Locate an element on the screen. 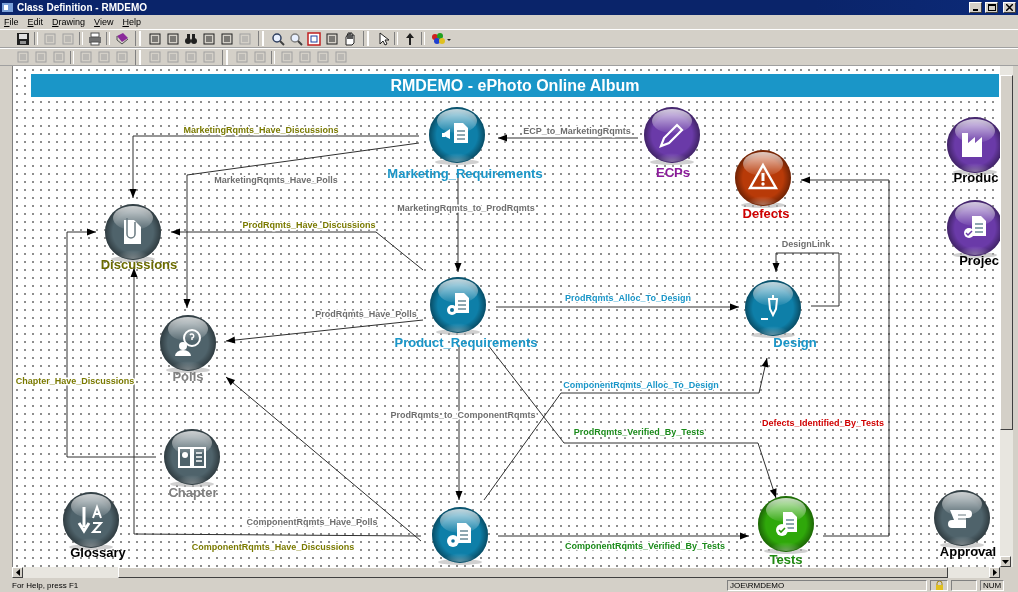 This screenshot has width=1018, height=592. menu-item: Edit is located at coordinates (35, 22).